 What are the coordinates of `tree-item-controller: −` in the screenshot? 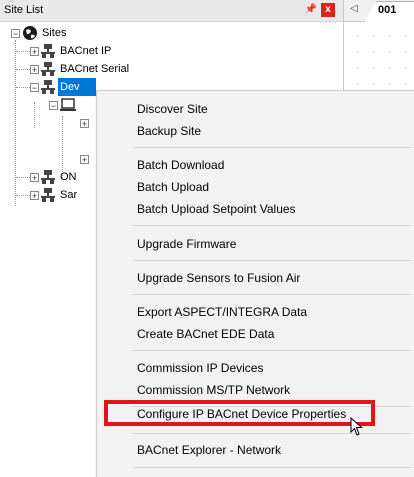 It's located at (50, 105).